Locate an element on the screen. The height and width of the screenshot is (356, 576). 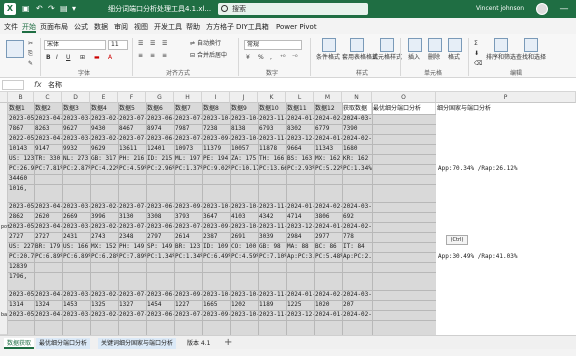
value-cell: 9629 is located at coordinates (104, 149).